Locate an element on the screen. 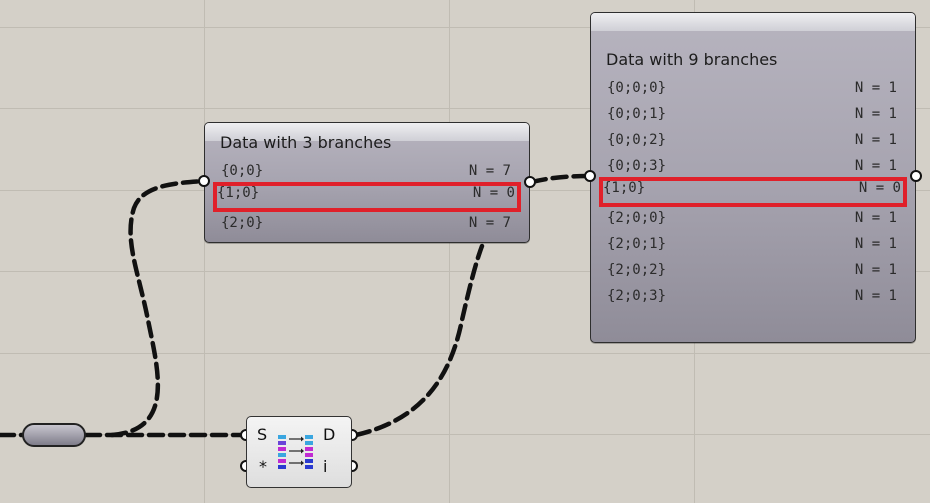  input-star-label: * is located at coordinates (263, 466).